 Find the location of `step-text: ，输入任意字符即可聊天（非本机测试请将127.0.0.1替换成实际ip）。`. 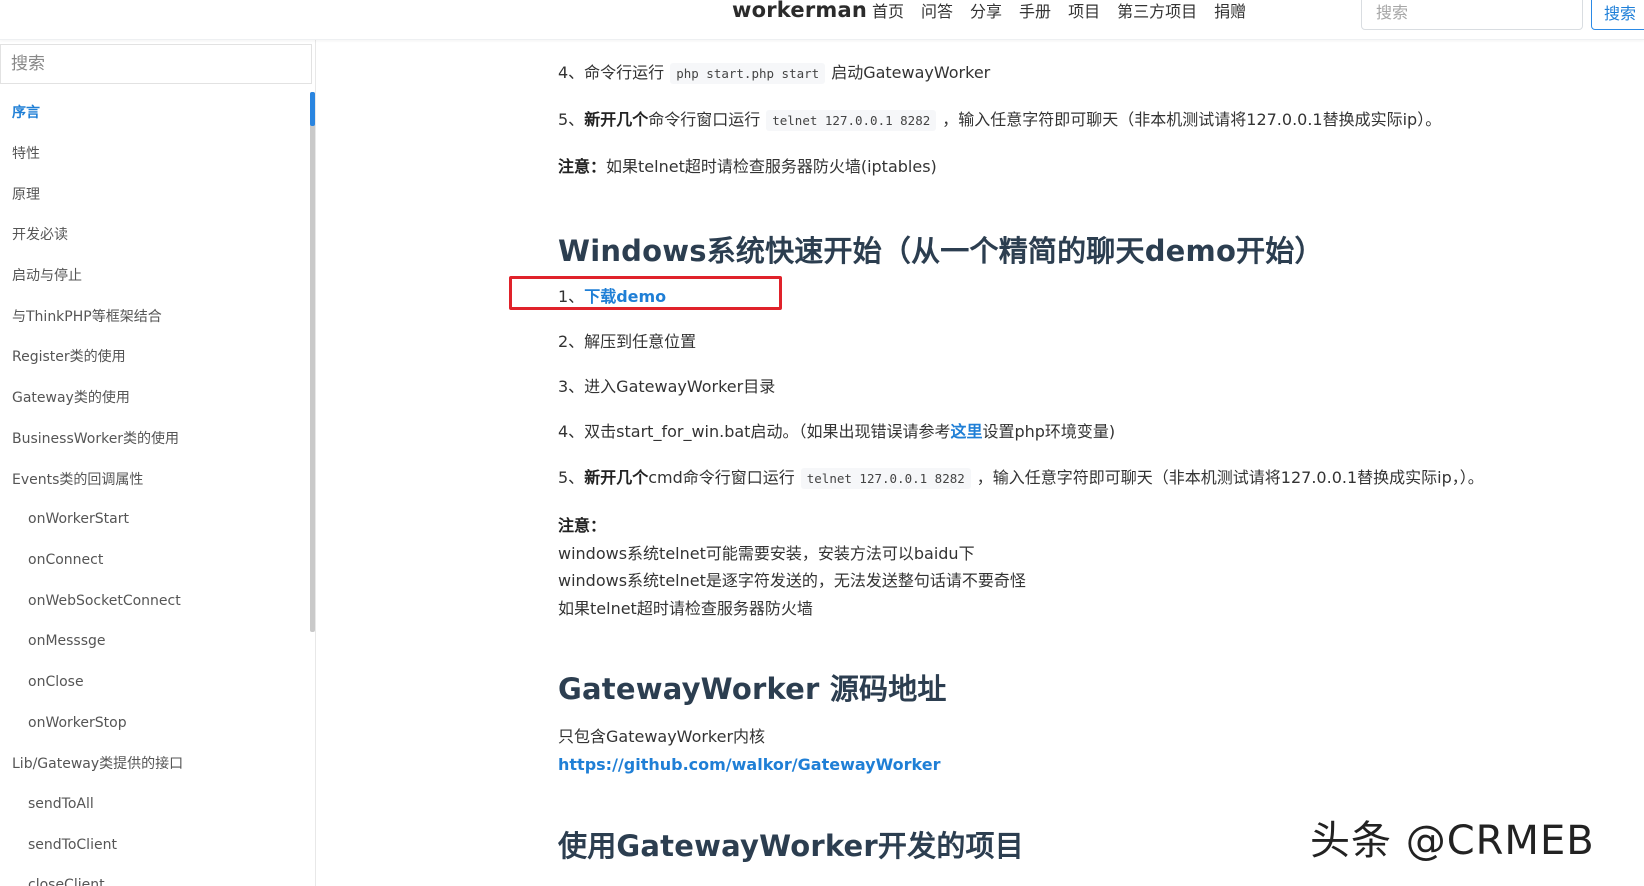

step-text: ，输入任意字符即可聊天（非本机测试请将127.0.0.1替换成实际ip）。 is located at coordinates (1192, 119).